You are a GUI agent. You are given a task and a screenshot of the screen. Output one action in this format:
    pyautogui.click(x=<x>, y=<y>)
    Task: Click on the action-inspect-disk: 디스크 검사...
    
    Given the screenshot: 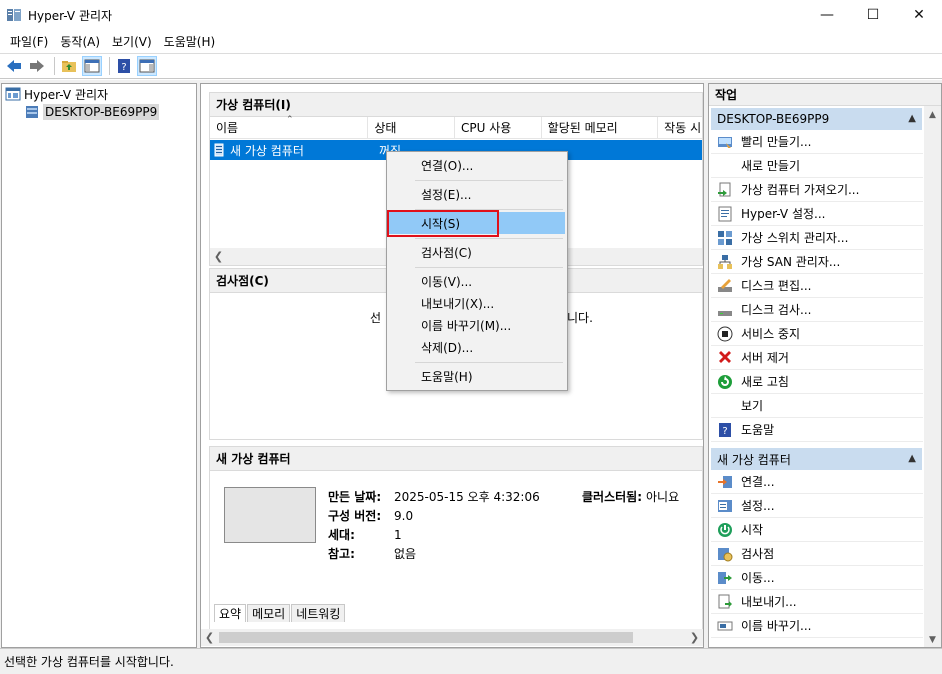 What is the action you would take?
    pyautogui.click(x=817, y=310)
    